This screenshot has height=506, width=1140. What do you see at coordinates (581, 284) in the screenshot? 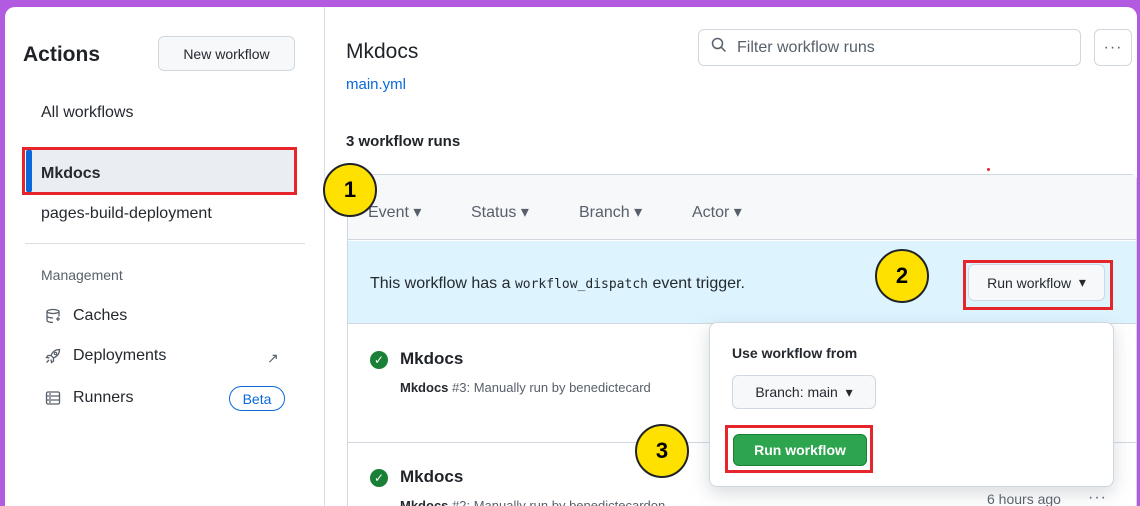
I see `dispatch-code: workflow_dispatch` at bounding box center [581, 284].